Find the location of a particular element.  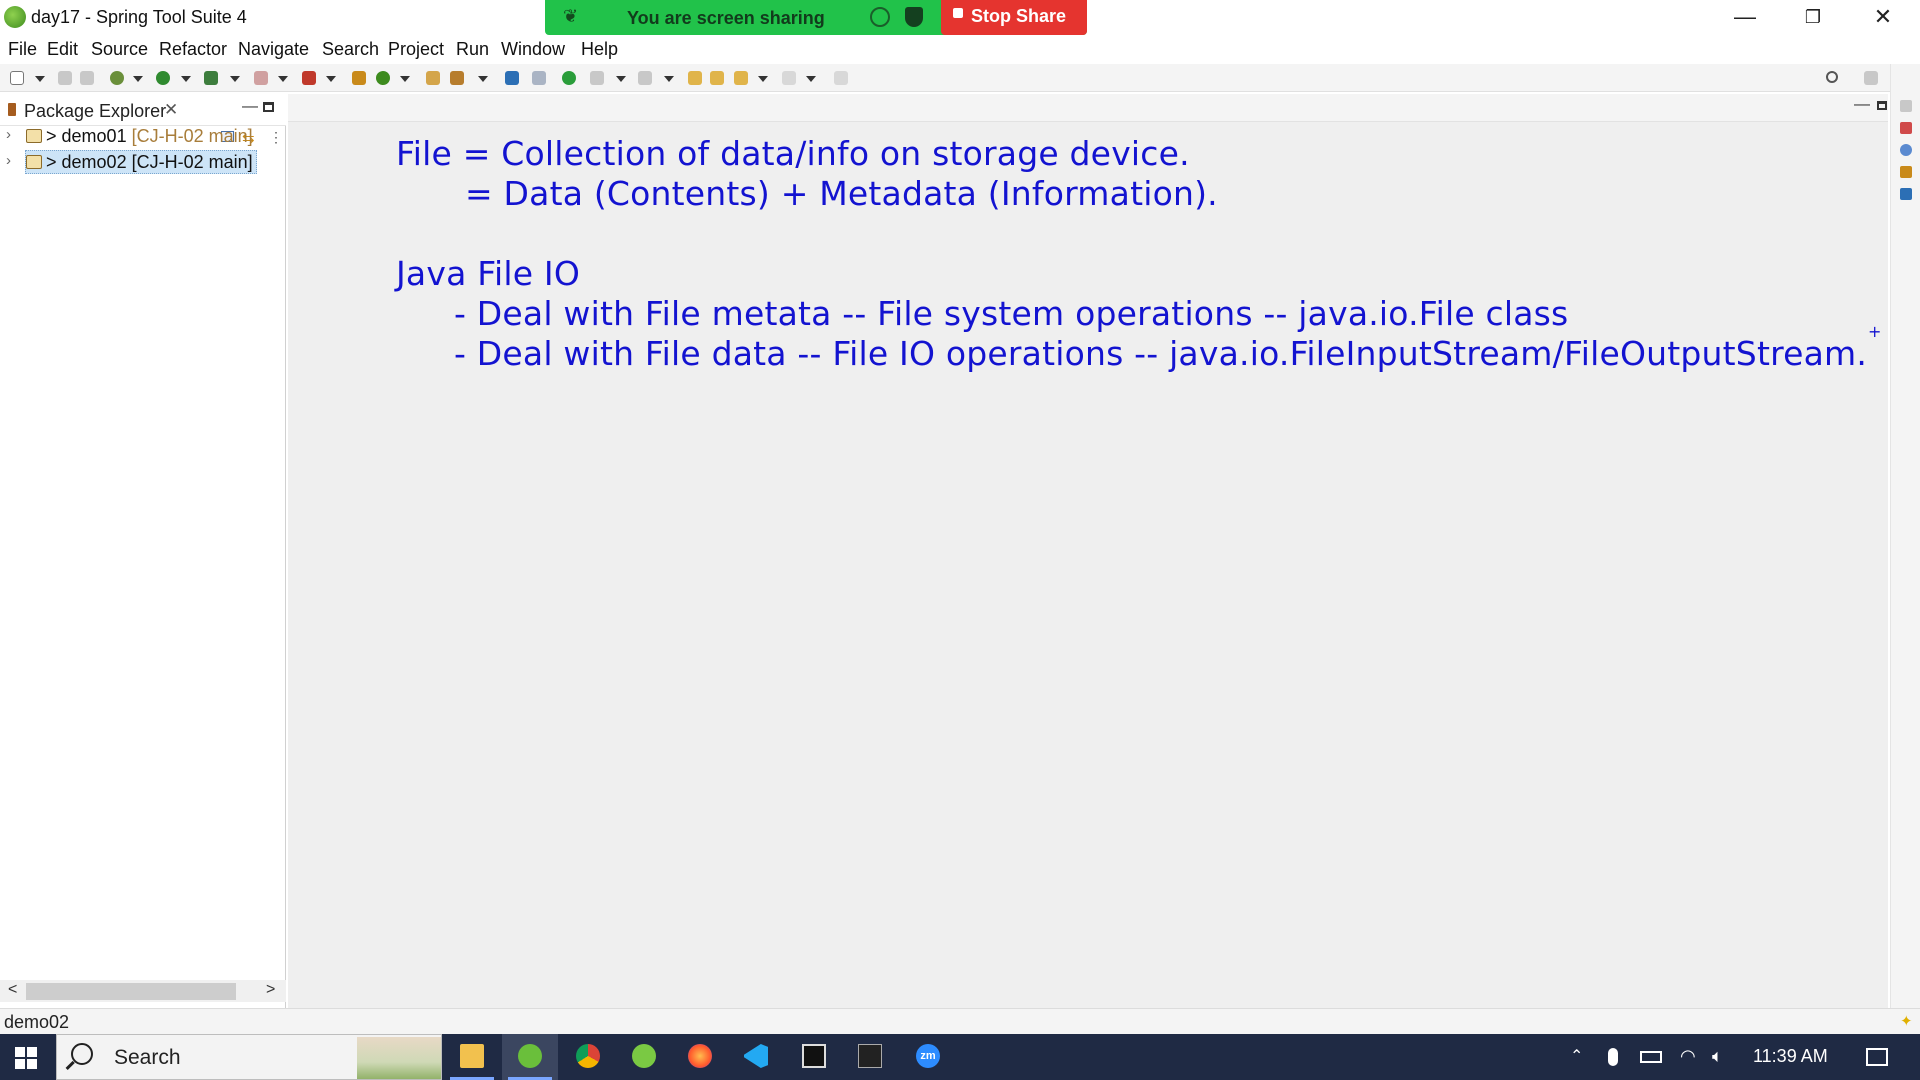

project-folder-icon is located at coordinates (34, 162).